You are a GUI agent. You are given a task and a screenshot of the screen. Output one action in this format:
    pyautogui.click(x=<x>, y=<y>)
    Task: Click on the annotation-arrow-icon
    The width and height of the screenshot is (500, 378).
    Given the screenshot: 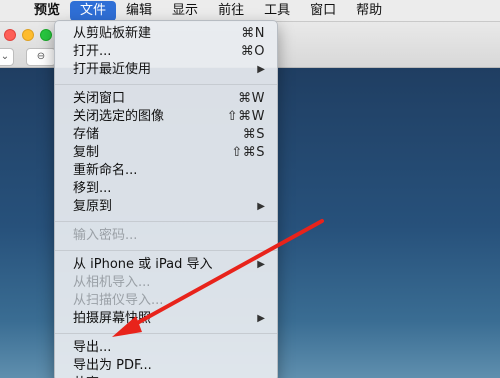 What is the action you would take?
    pyautogui.click(x=218, y=278)
    